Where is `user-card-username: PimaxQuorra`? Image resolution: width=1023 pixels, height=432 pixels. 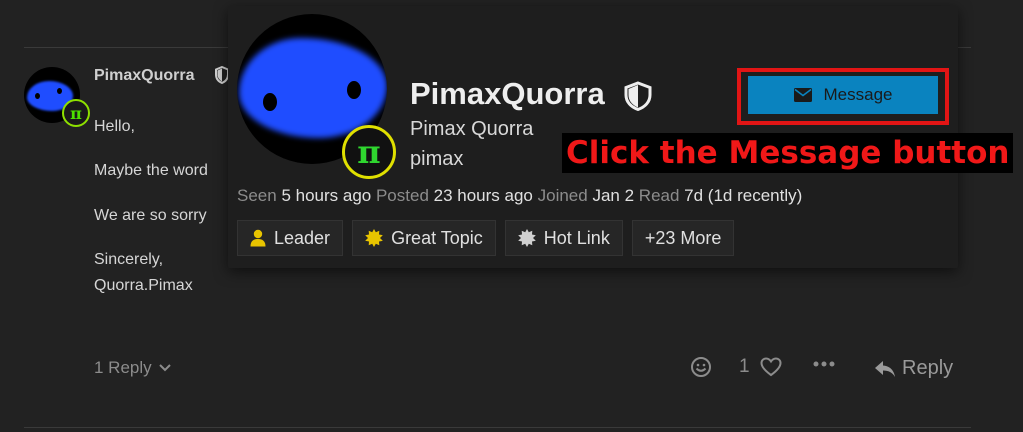 user-card-username: PimaxQuorra is located at coordinates (507, 94).